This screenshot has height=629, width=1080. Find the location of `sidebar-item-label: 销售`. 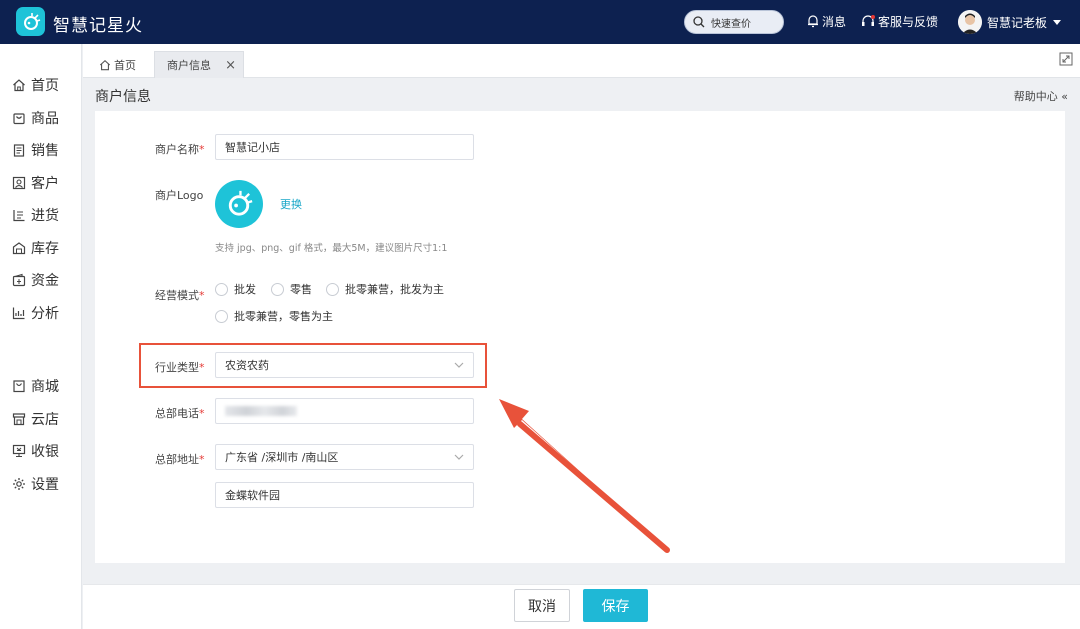

sidebar-item-label: 销售 is located at coordinates (45, 151).